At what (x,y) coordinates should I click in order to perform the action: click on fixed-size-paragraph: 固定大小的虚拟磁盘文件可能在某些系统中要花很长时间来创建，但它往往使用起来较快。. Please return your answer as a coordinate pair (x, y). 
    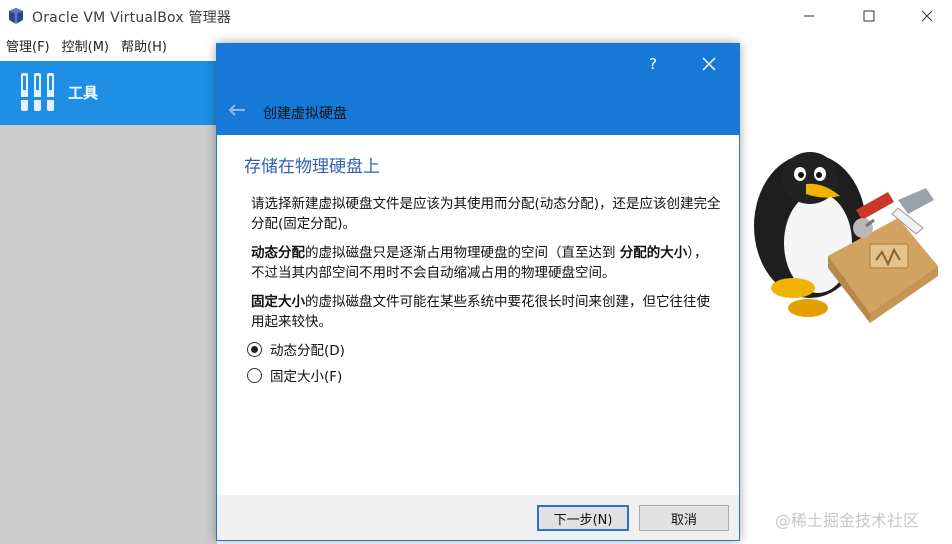
    Looking at the image, I should click on (486, 312).